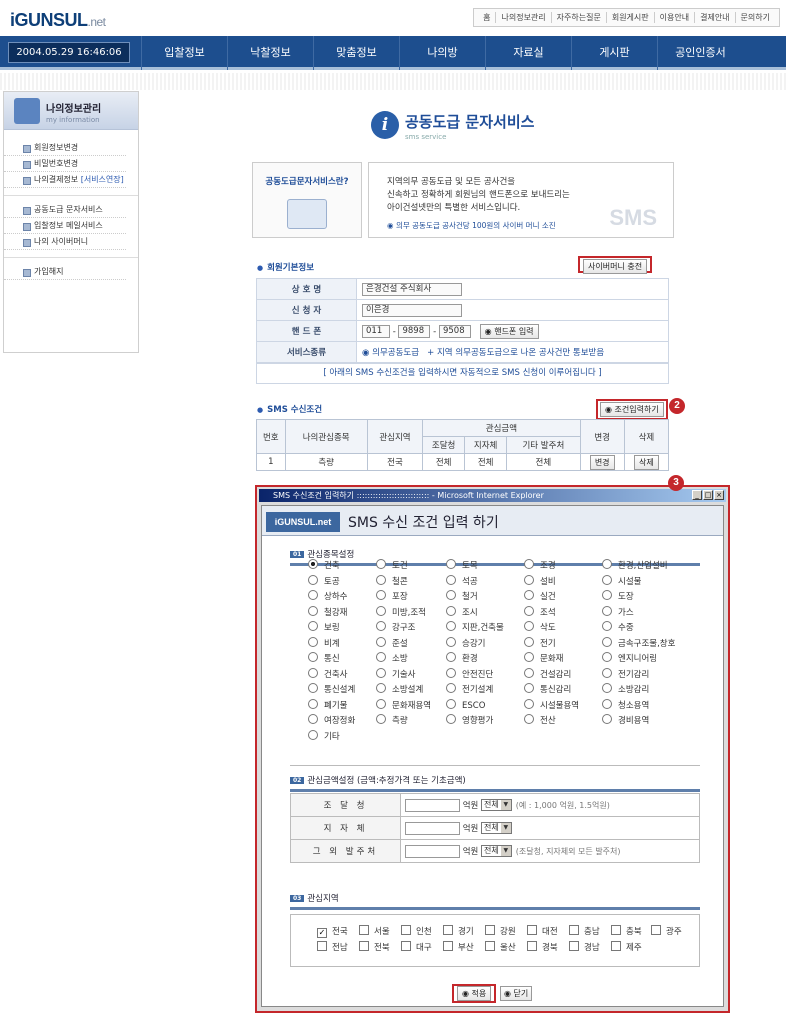 The width and height of the screenshot is (786, 1024). What do you see at coordinates (629, 658) in the screenshot?
I see `category-radio: 엔지니어링` at bounding box center [629, 658].